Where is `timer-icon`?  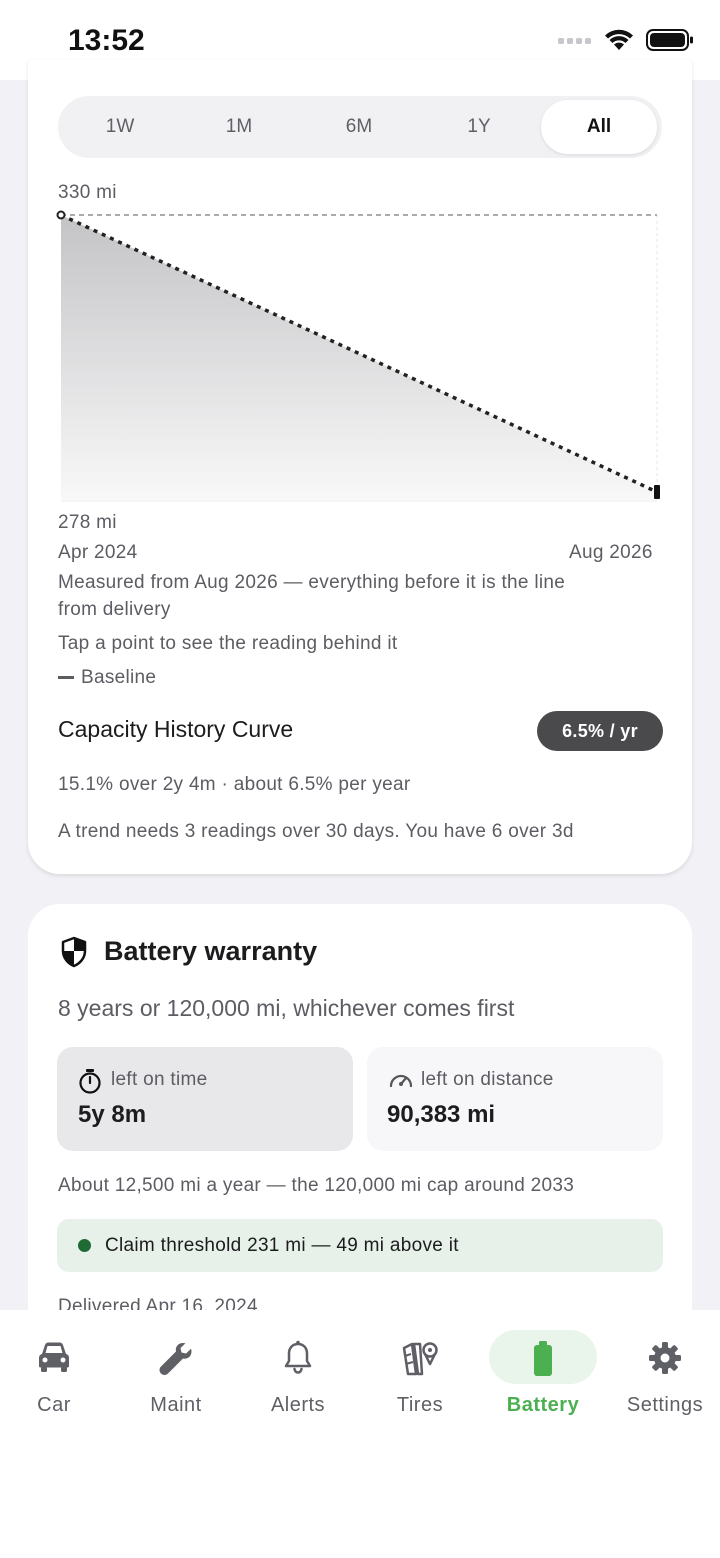 timer-icon is located at coordinates (90, 1081).